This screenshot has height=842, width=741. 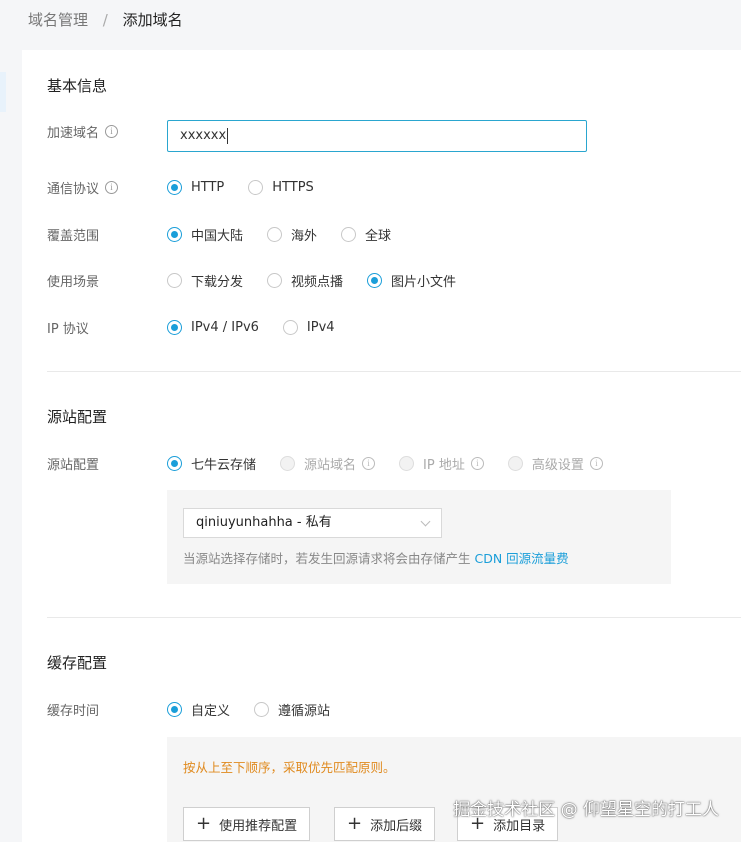 What do you see at coordinates (293, 187) in the screenshot?
I see `radio-label: HTTPS` at bounding box center [293, 187].